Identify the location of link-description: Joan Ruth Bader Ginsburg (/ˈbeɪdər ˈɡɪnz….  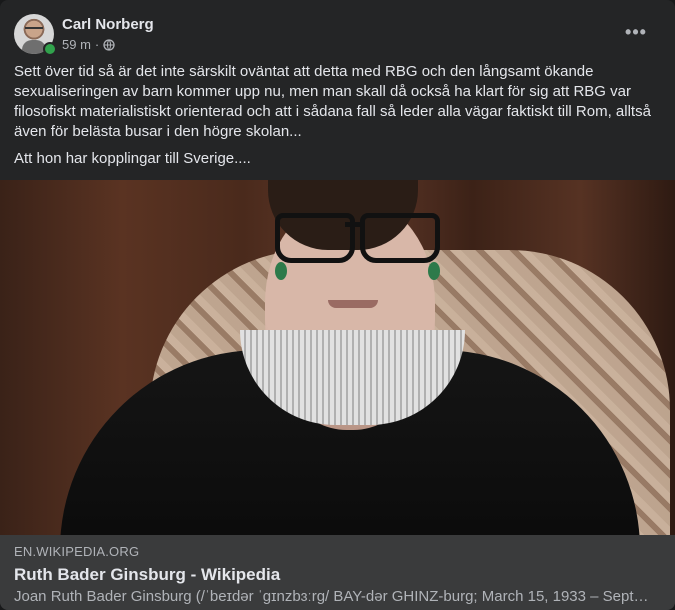
(334, 596).